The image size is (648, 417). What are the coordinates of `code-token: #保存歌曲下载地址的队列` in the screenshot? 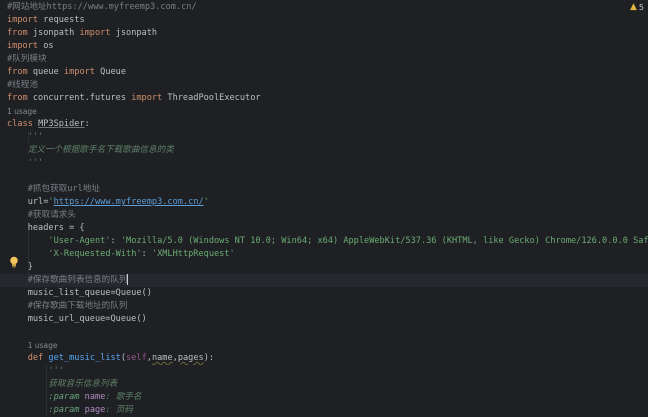 It's located at (77, 306).